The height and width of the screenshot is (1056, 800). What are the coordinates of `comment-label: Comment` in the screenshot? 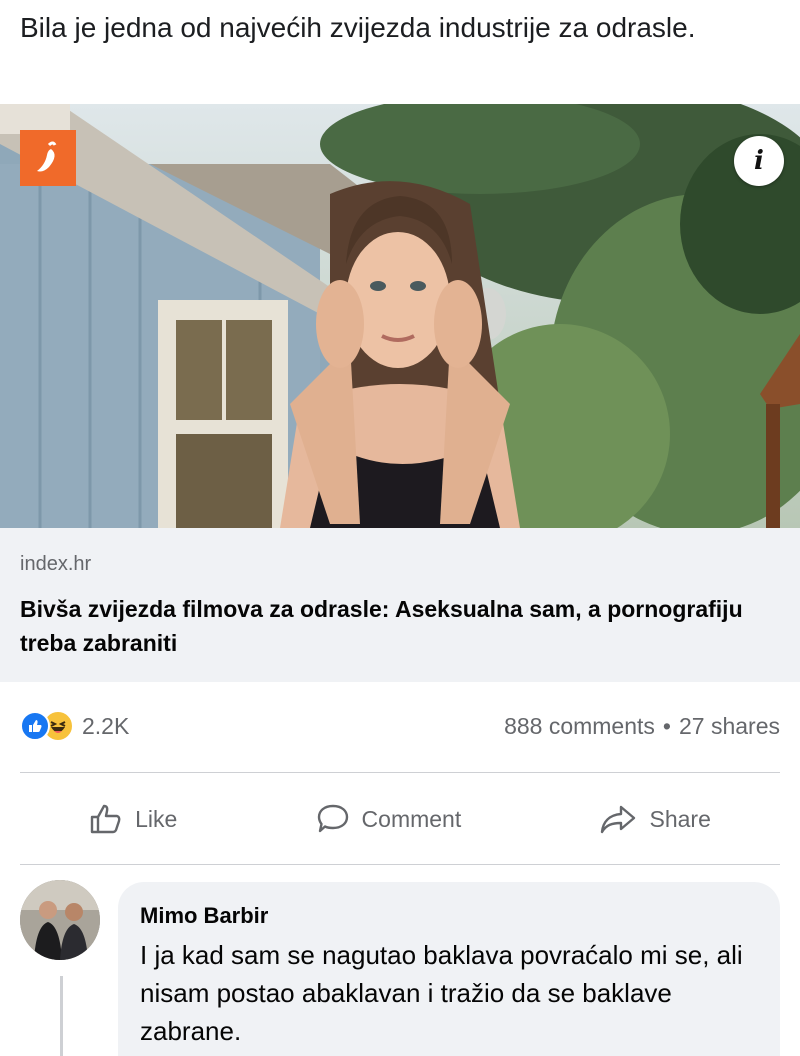 It's located at (411, 818).